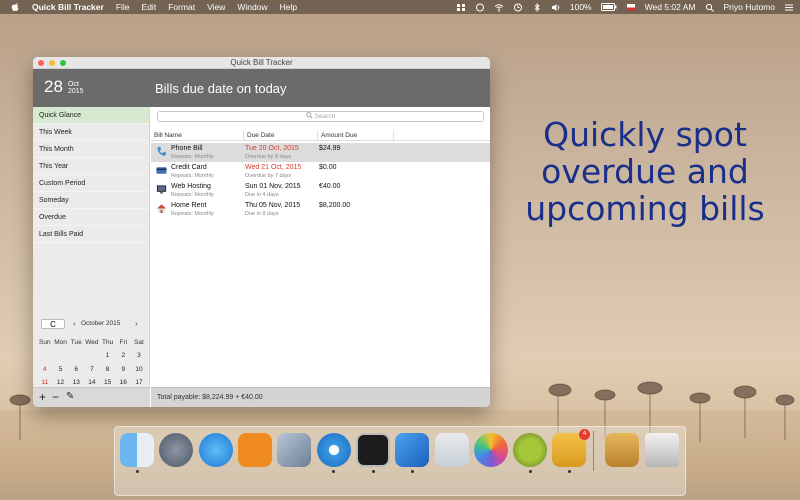 This screenshot has width=800, height=500. Describe the element at coordinates (91, 234) in the screenshot. I see `sidebar-item-last-bills-paid: Last Bills Paid` at that location.